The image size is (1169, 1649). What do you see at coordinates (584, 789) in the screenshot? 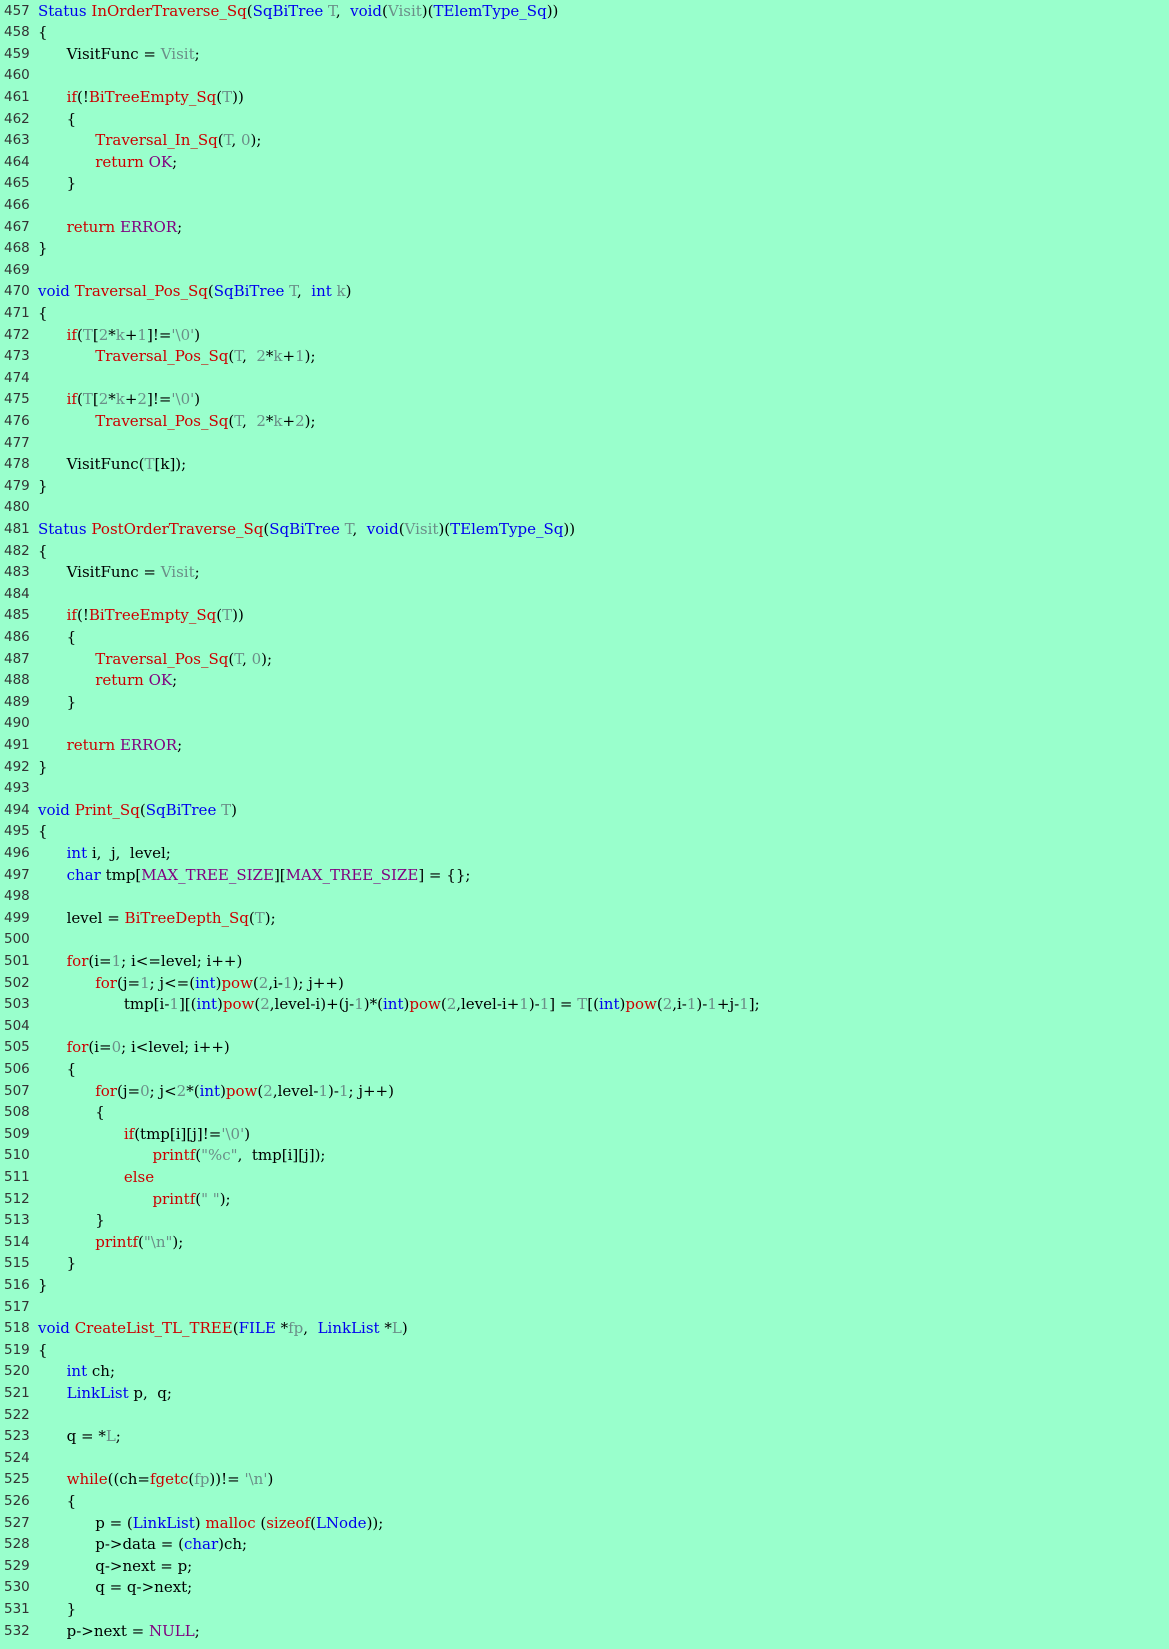
I see `code-line: 493` at bounding box center [584, 789].